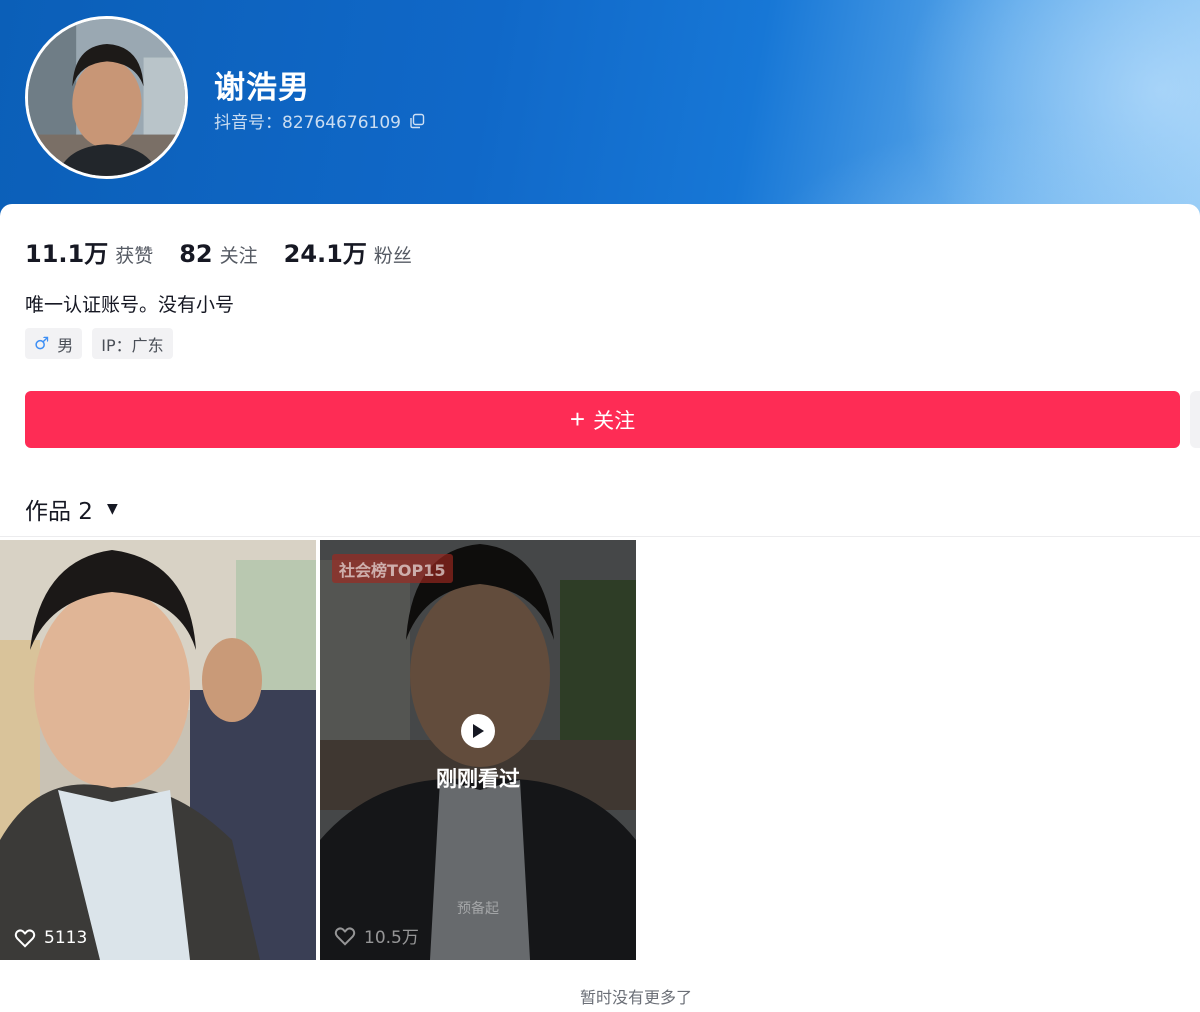 The image size is (1200, 1012). What do you see at coordinates (392, 568) in the screenshot?
I see `ranking-badge: 社会榜TOP15` at bounding box center [392, 568].